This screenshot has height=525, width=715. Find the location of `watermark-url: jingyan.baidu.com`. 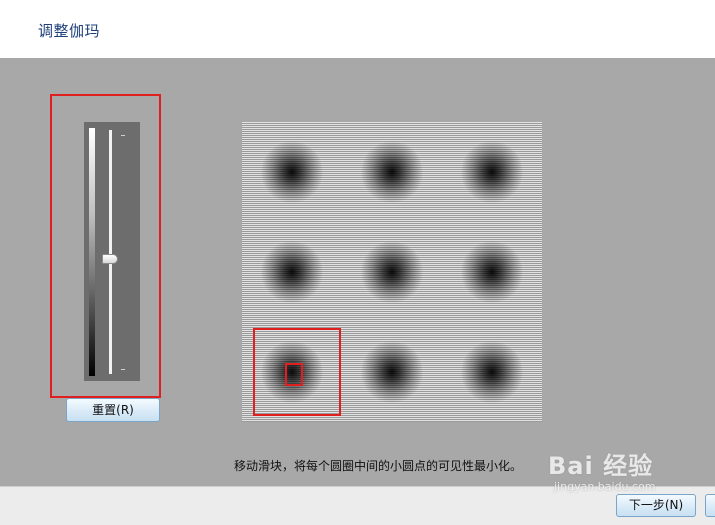

watermark-url: jingyan.baidu.com is located at coordinates (605, 486).